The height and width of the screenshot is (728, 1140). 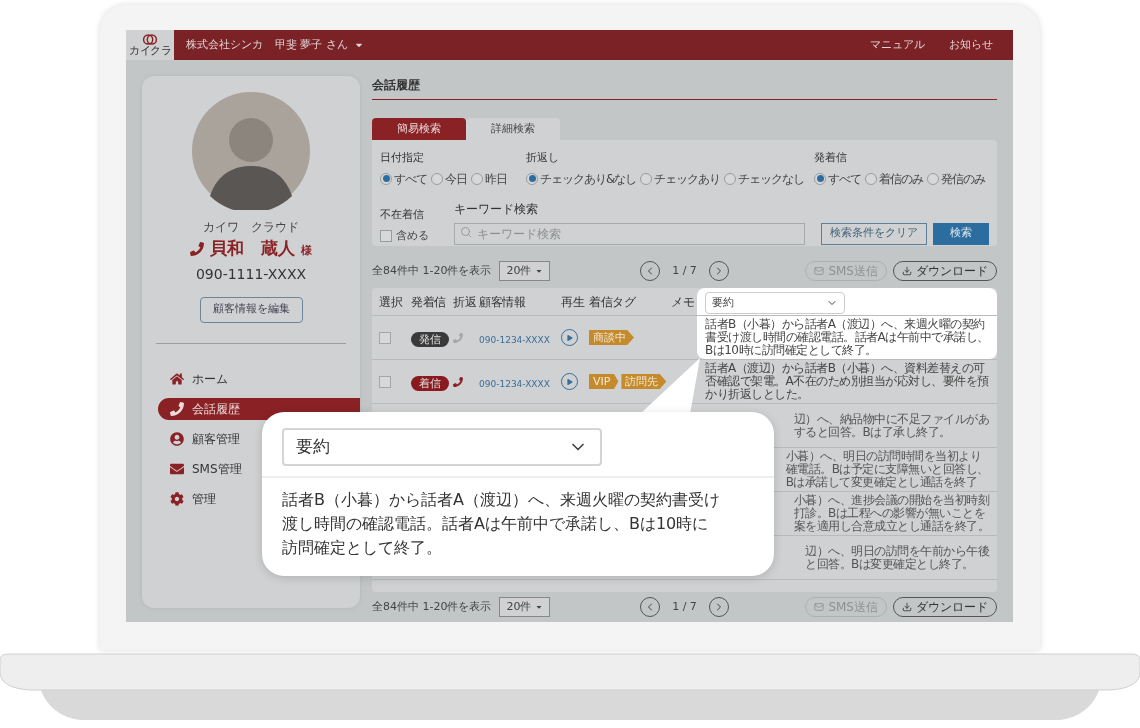 I want to click on column-header: 発着信, so click(x=429, y=302).